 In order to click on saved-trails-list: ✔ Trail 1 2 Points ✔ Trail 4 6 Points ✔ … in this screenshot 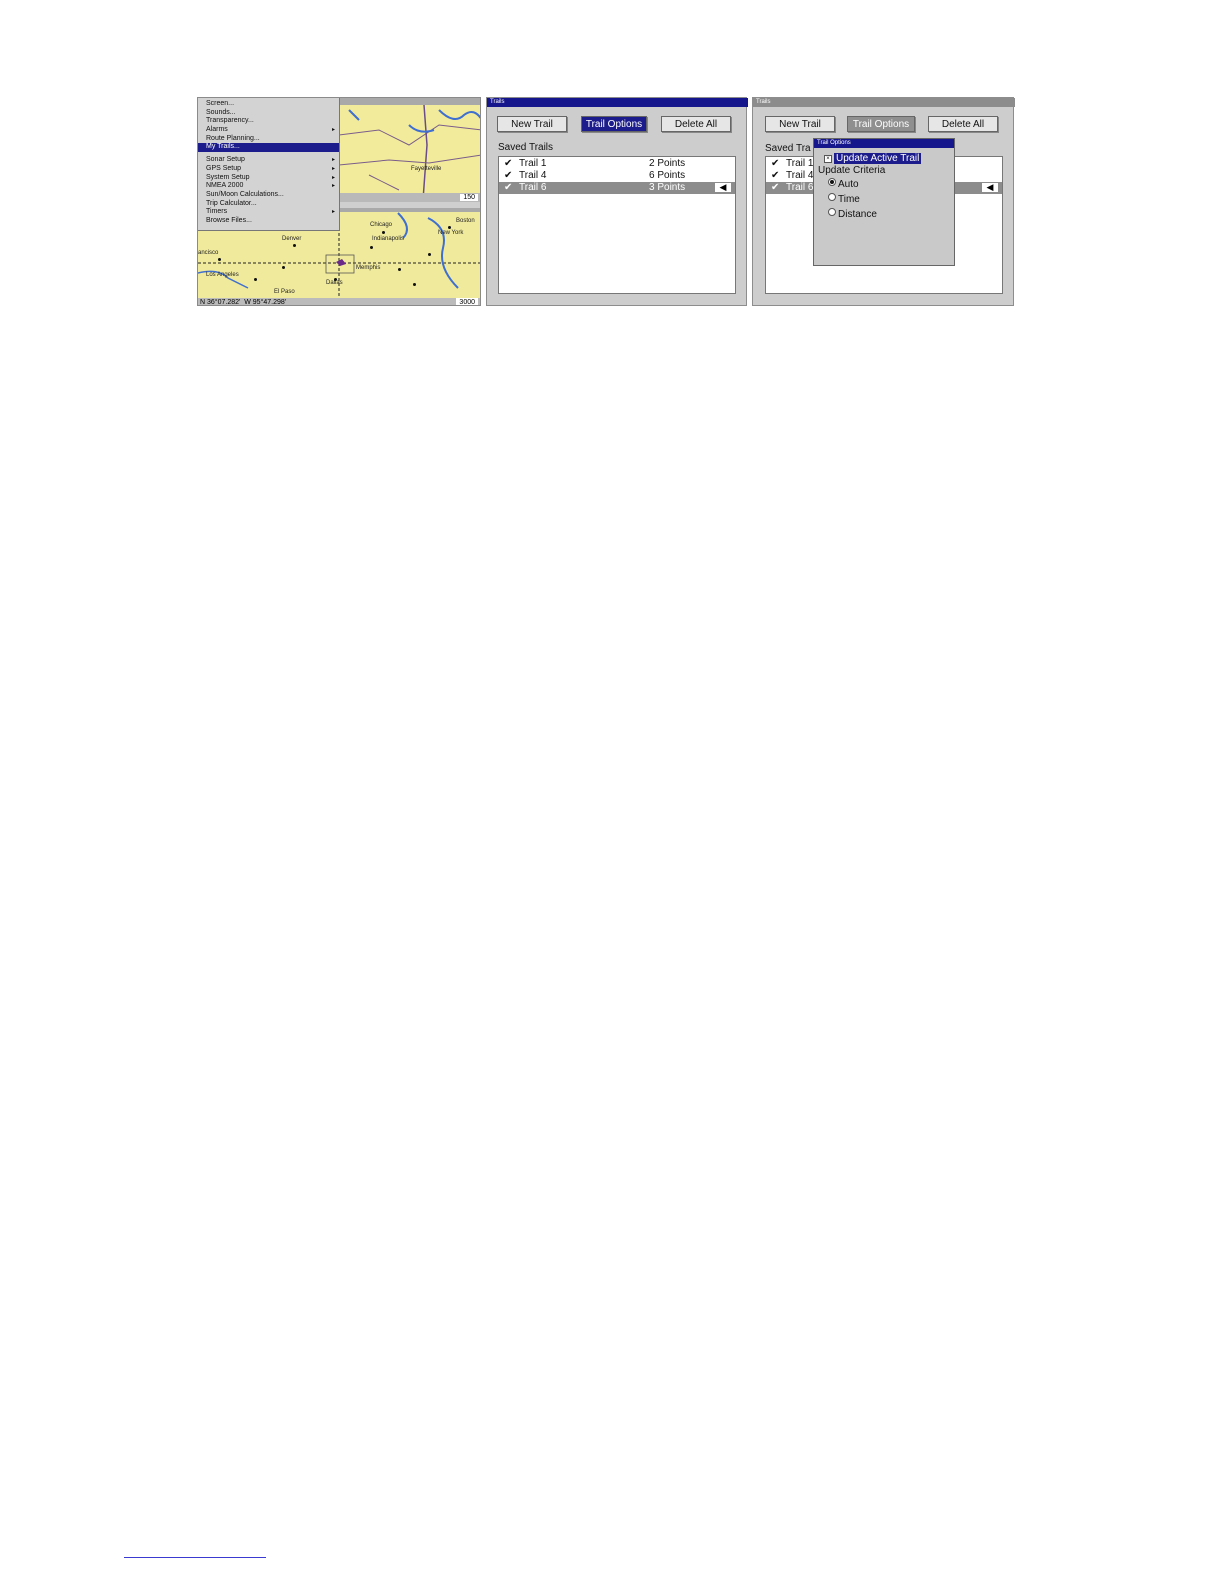, I will do `click(617, 225)`.